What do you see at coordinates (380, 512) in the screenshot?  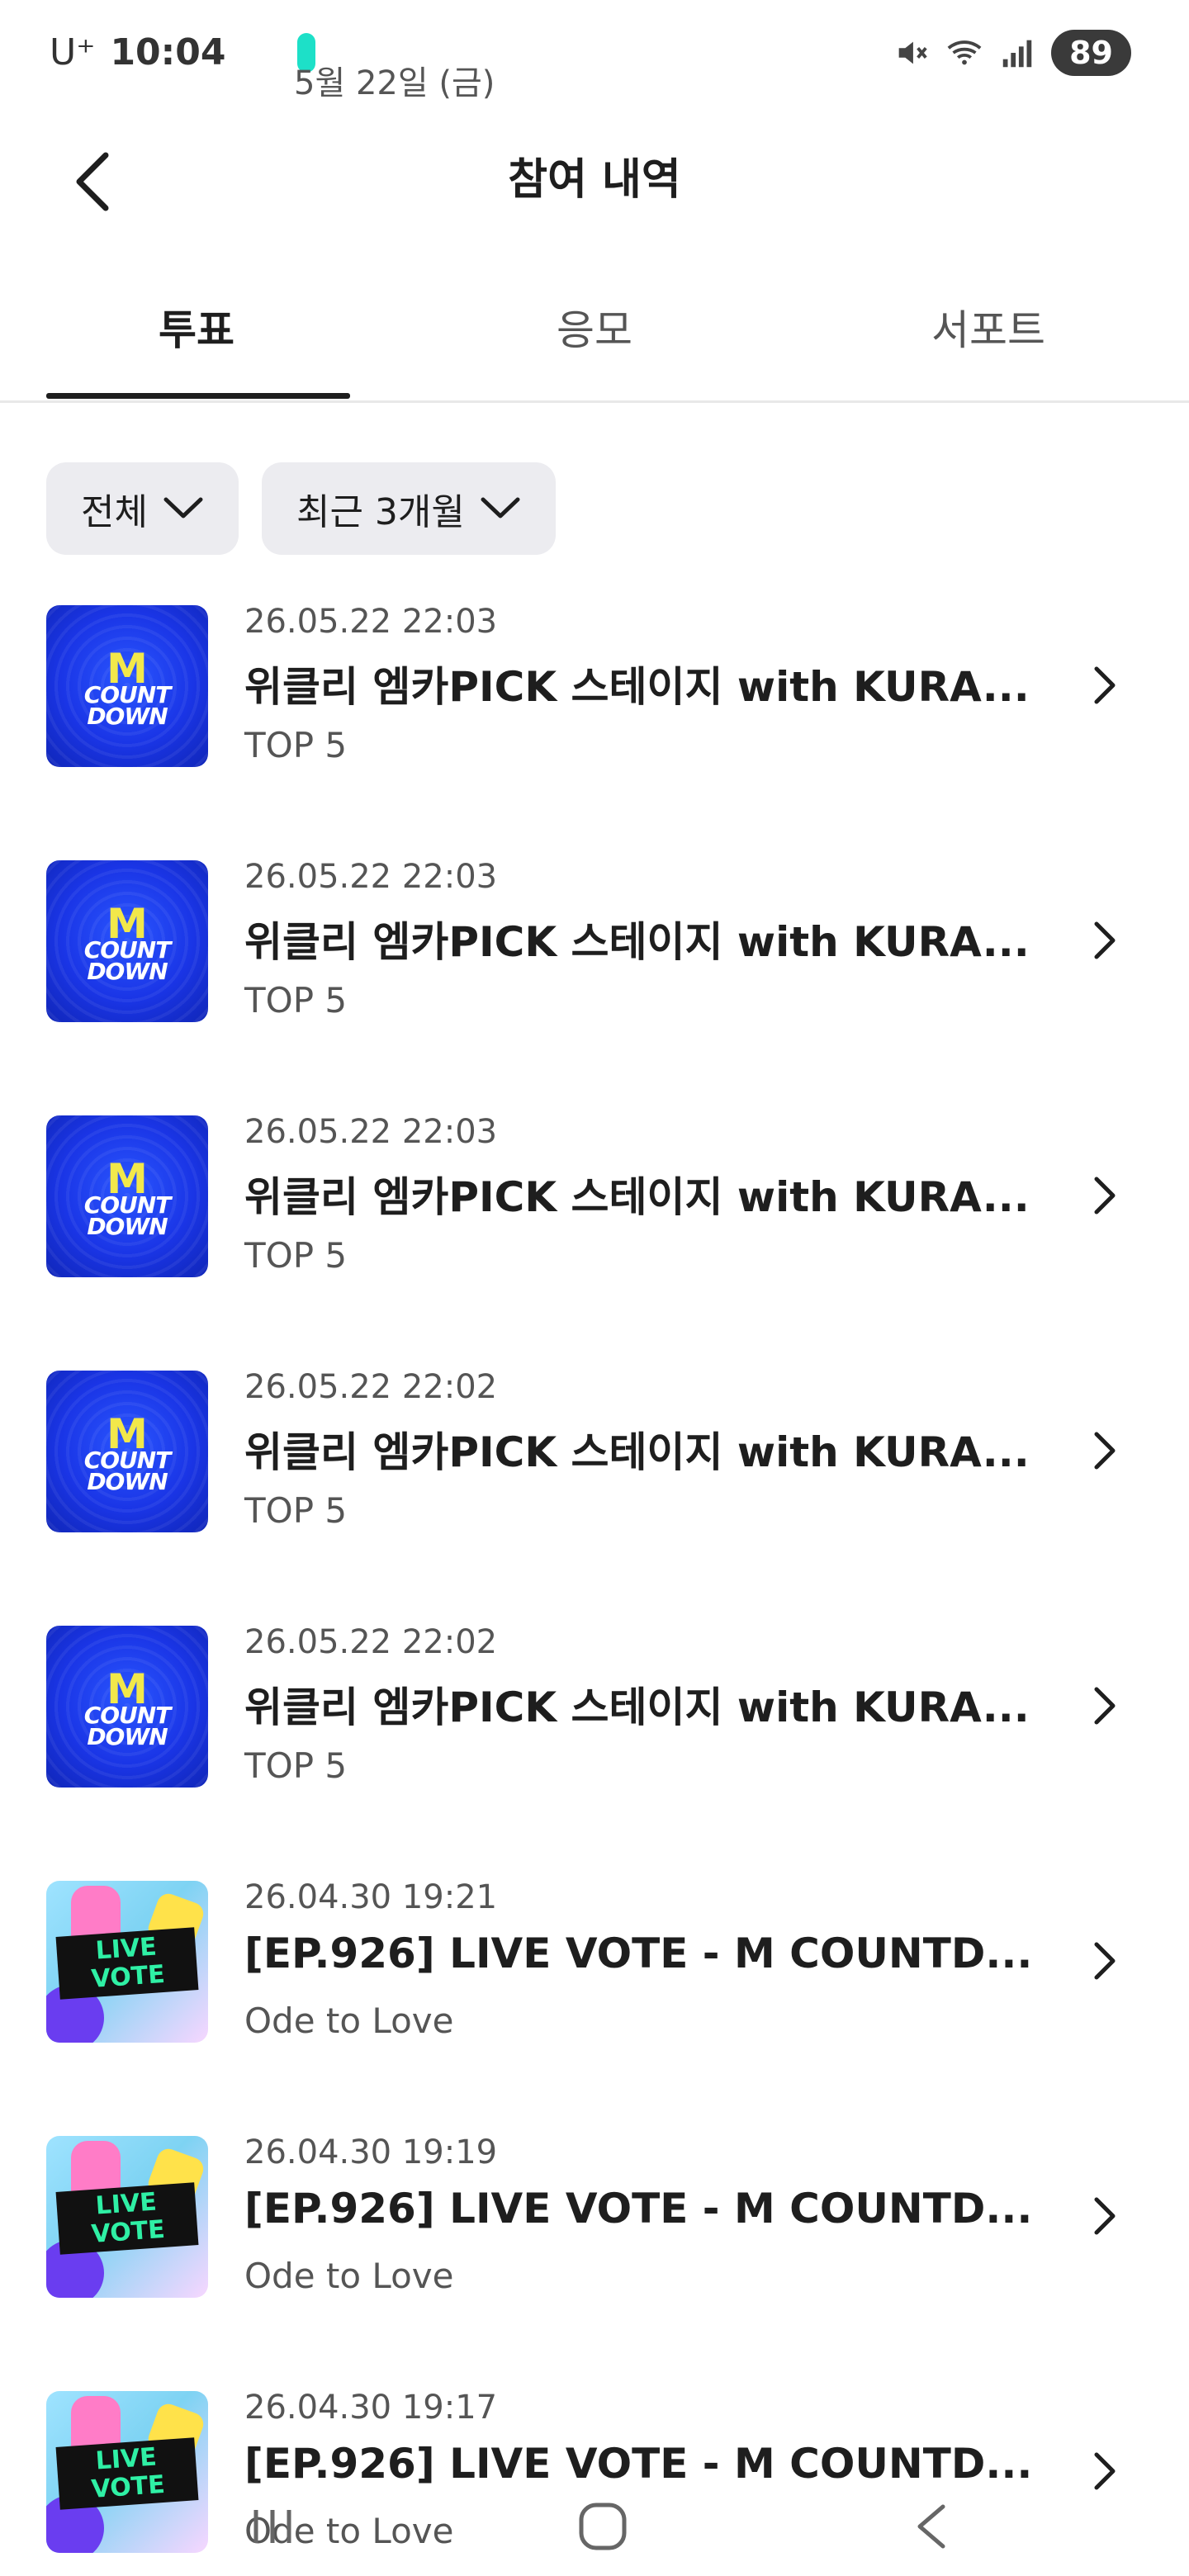 I see `period-filter-label: 최근 3개월` at bounding box center [380, 512].